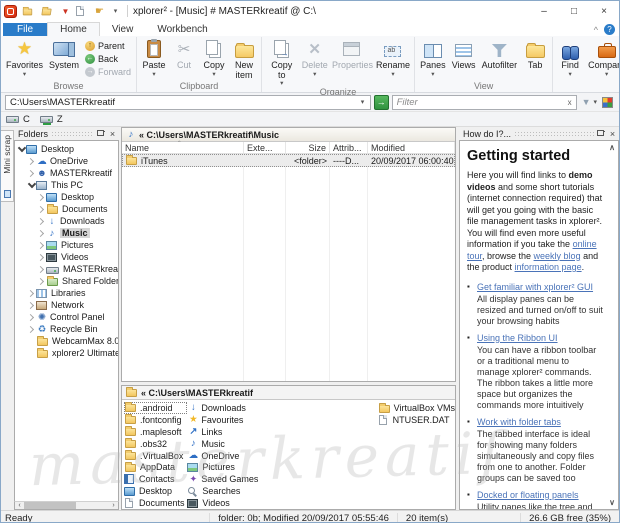 The width and height of the screenshot is (620, 523). I want to click on address-dropdown-icon: ▾, so click(363, 102).